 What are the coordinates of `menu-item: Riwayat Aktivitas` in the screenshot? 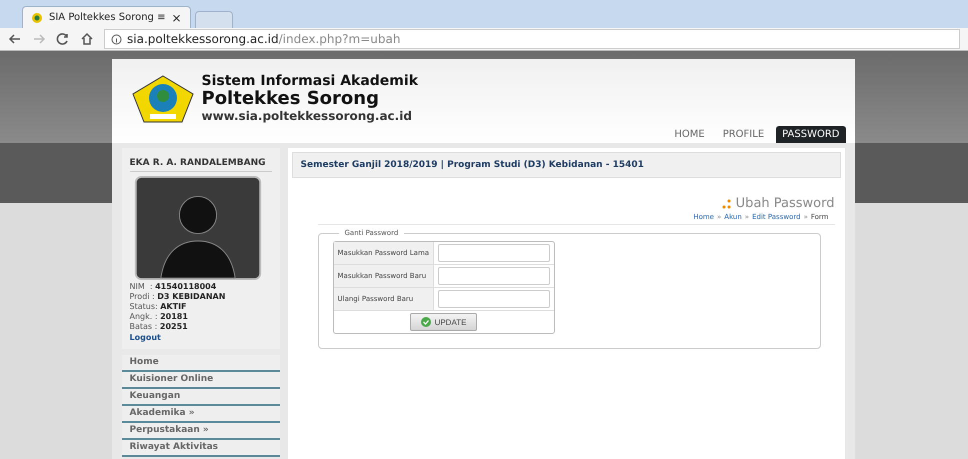 It's located at (201, 448).